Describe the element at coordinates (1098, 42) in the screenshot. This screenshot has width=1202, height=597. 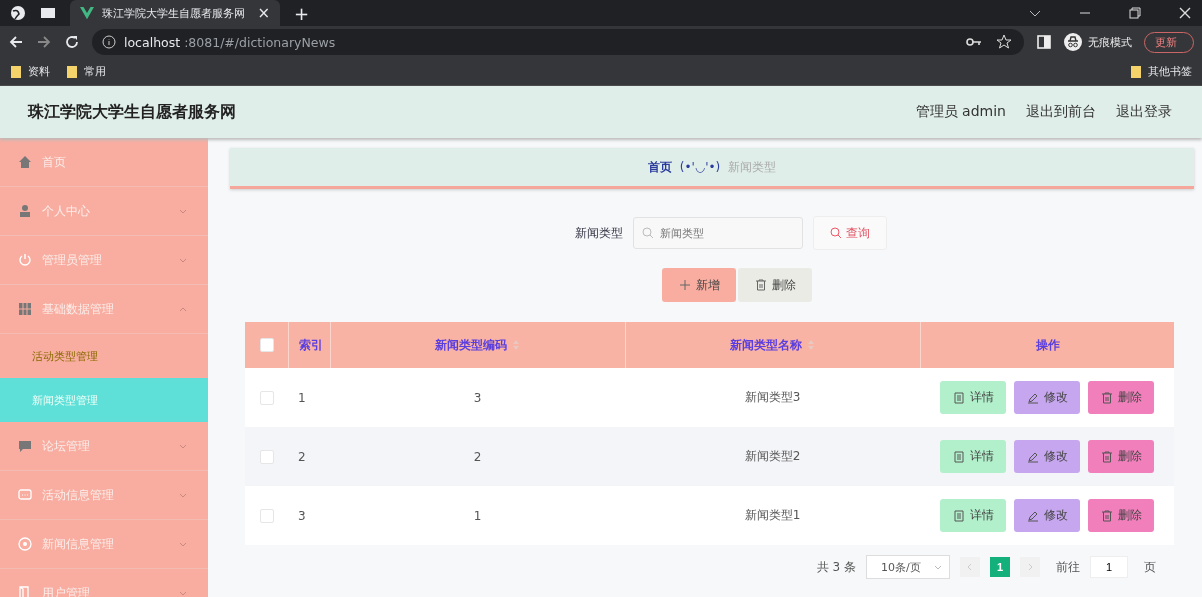
I see `incognito-badge: 无痕模式` at that location.